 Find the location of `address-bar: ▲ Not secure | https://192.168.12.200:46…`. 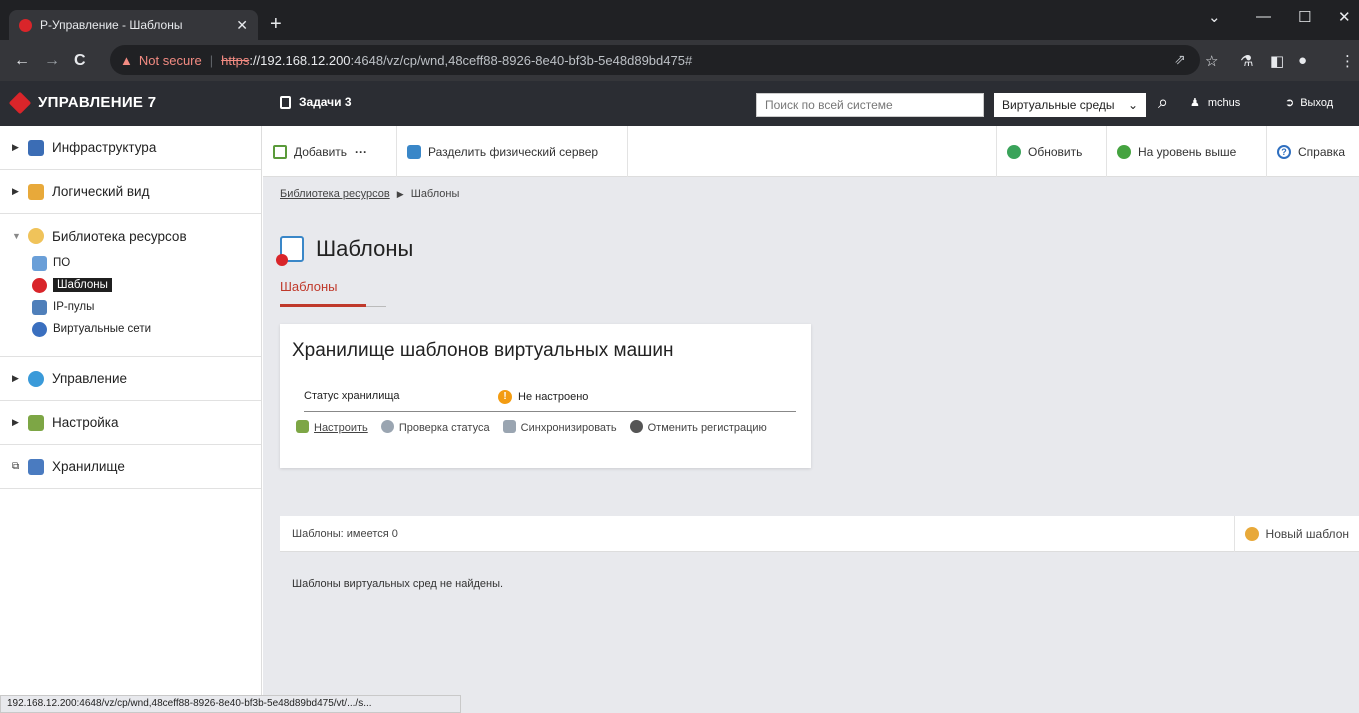

address-bar: ▲ Not secure | https://192.168.12.200:46… is located at coordinates (655, 60).